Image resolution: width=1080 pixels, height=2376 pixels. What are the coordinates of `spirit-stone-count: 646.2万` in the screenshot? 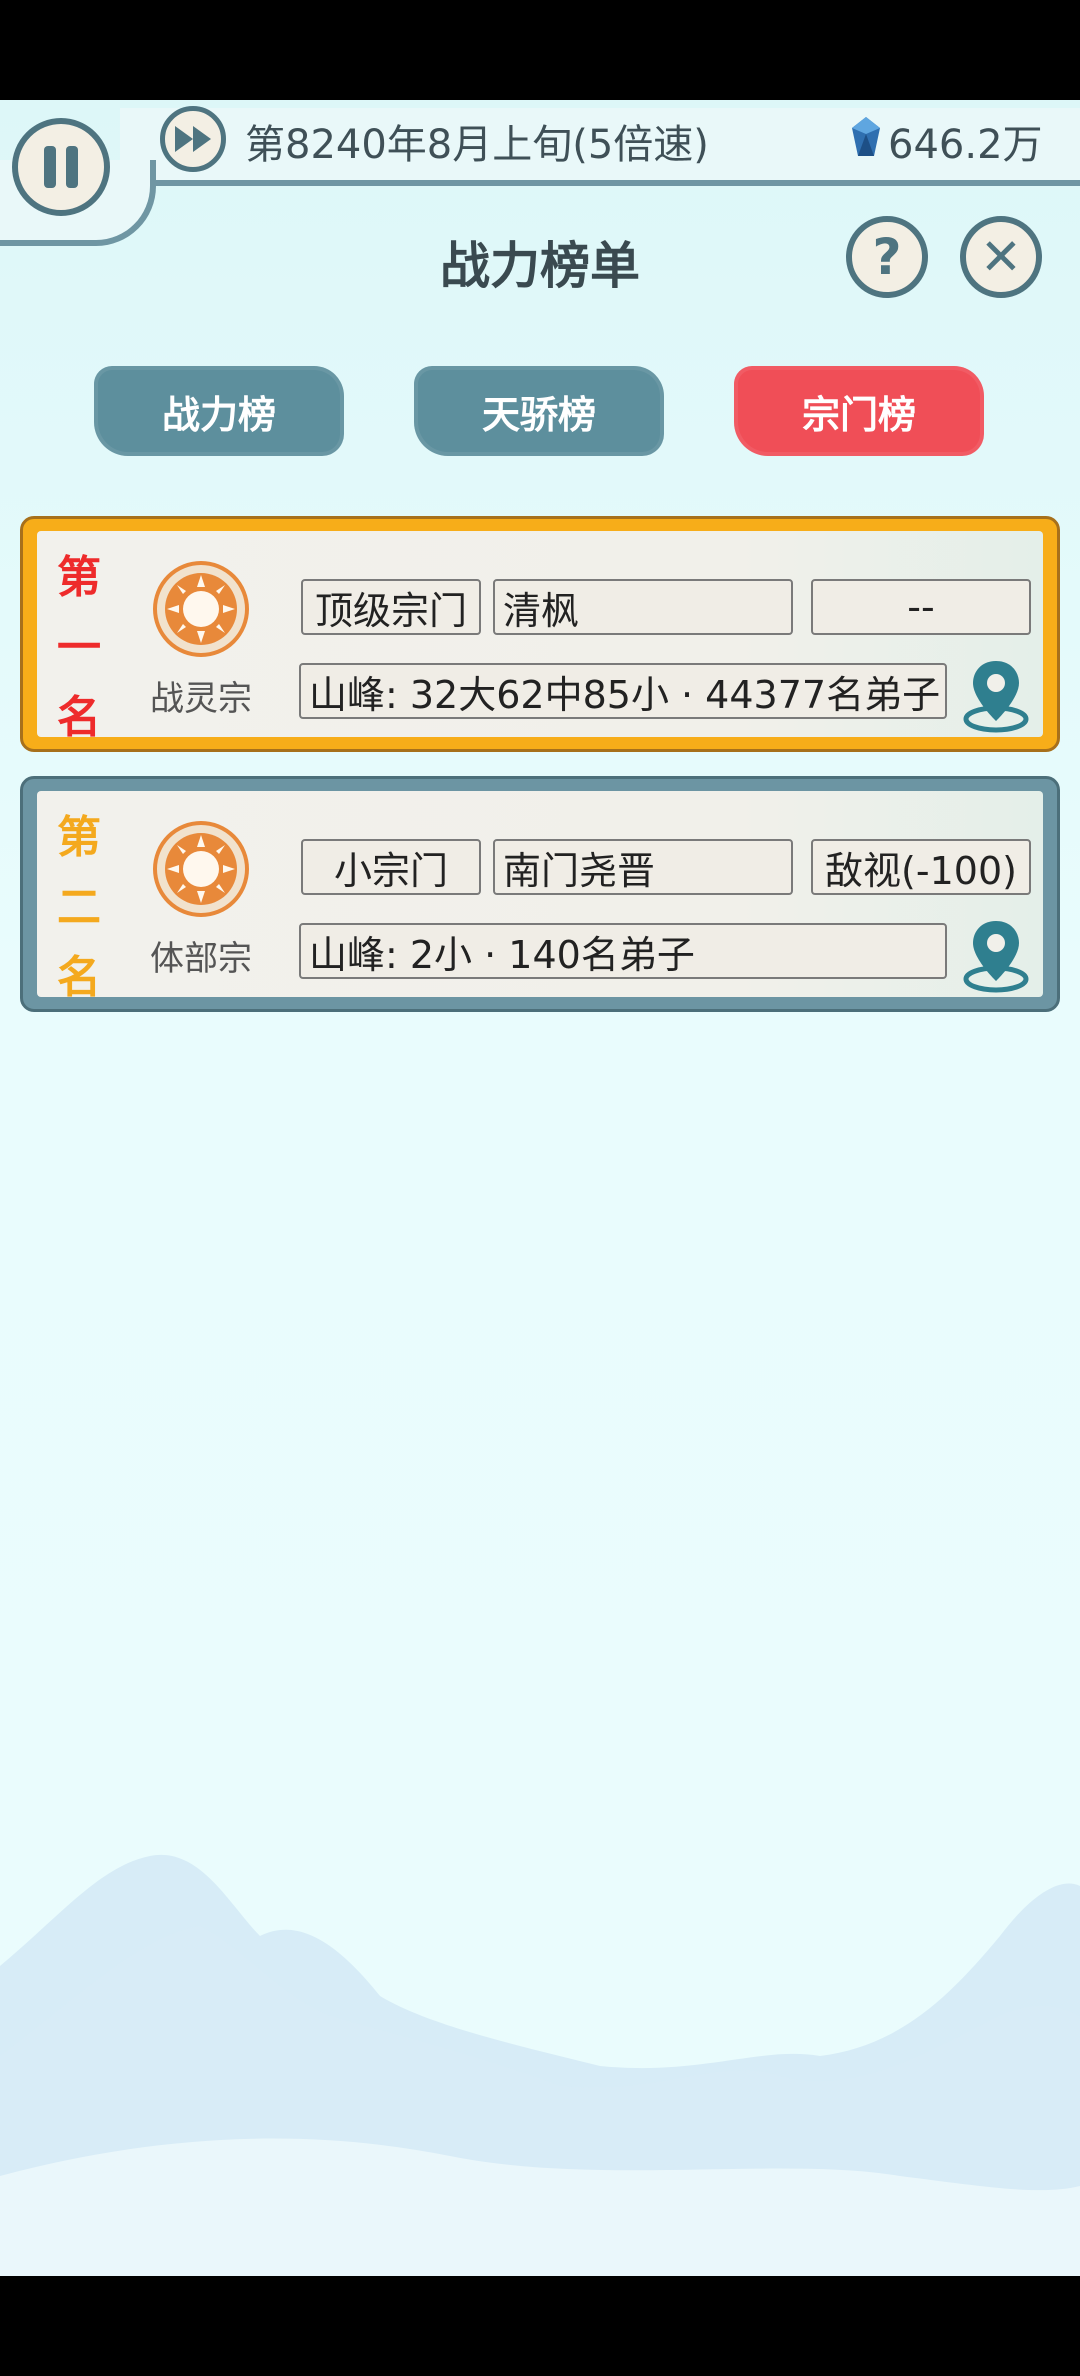 It's located at (965, 145).